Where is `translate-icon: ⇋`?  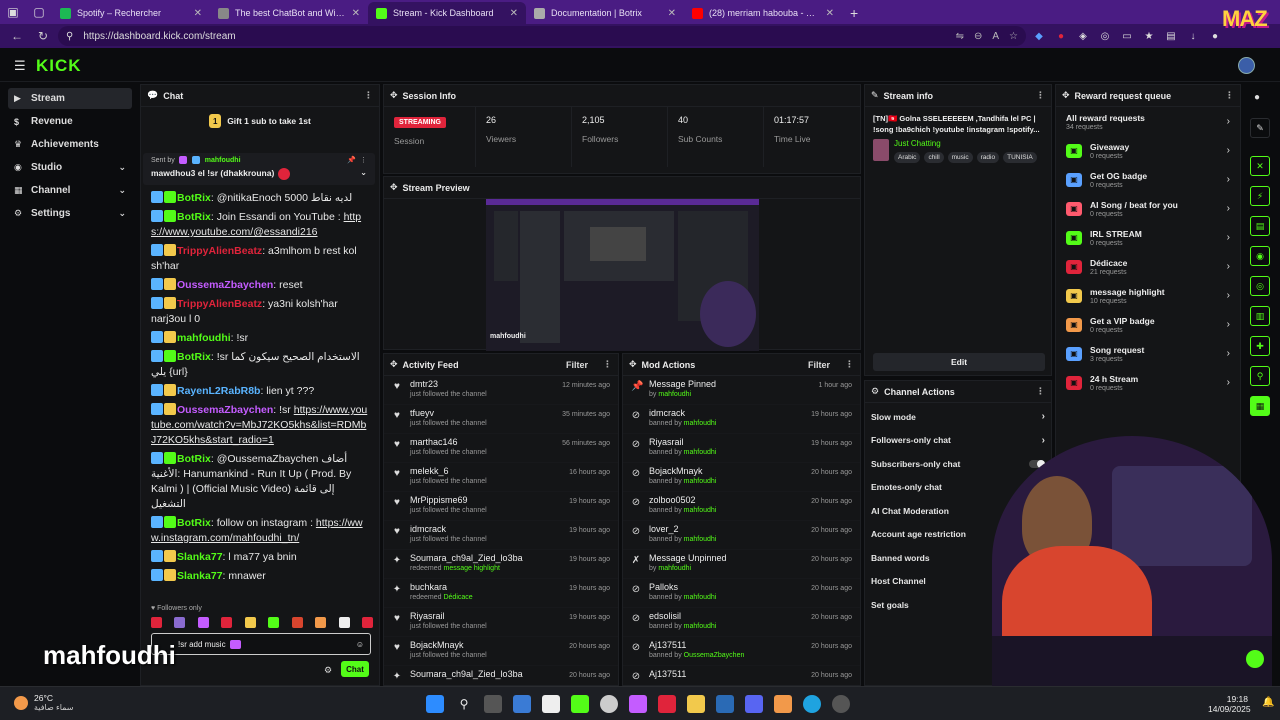 translate-icon: ⇋ is located at coordinates (960, 36).